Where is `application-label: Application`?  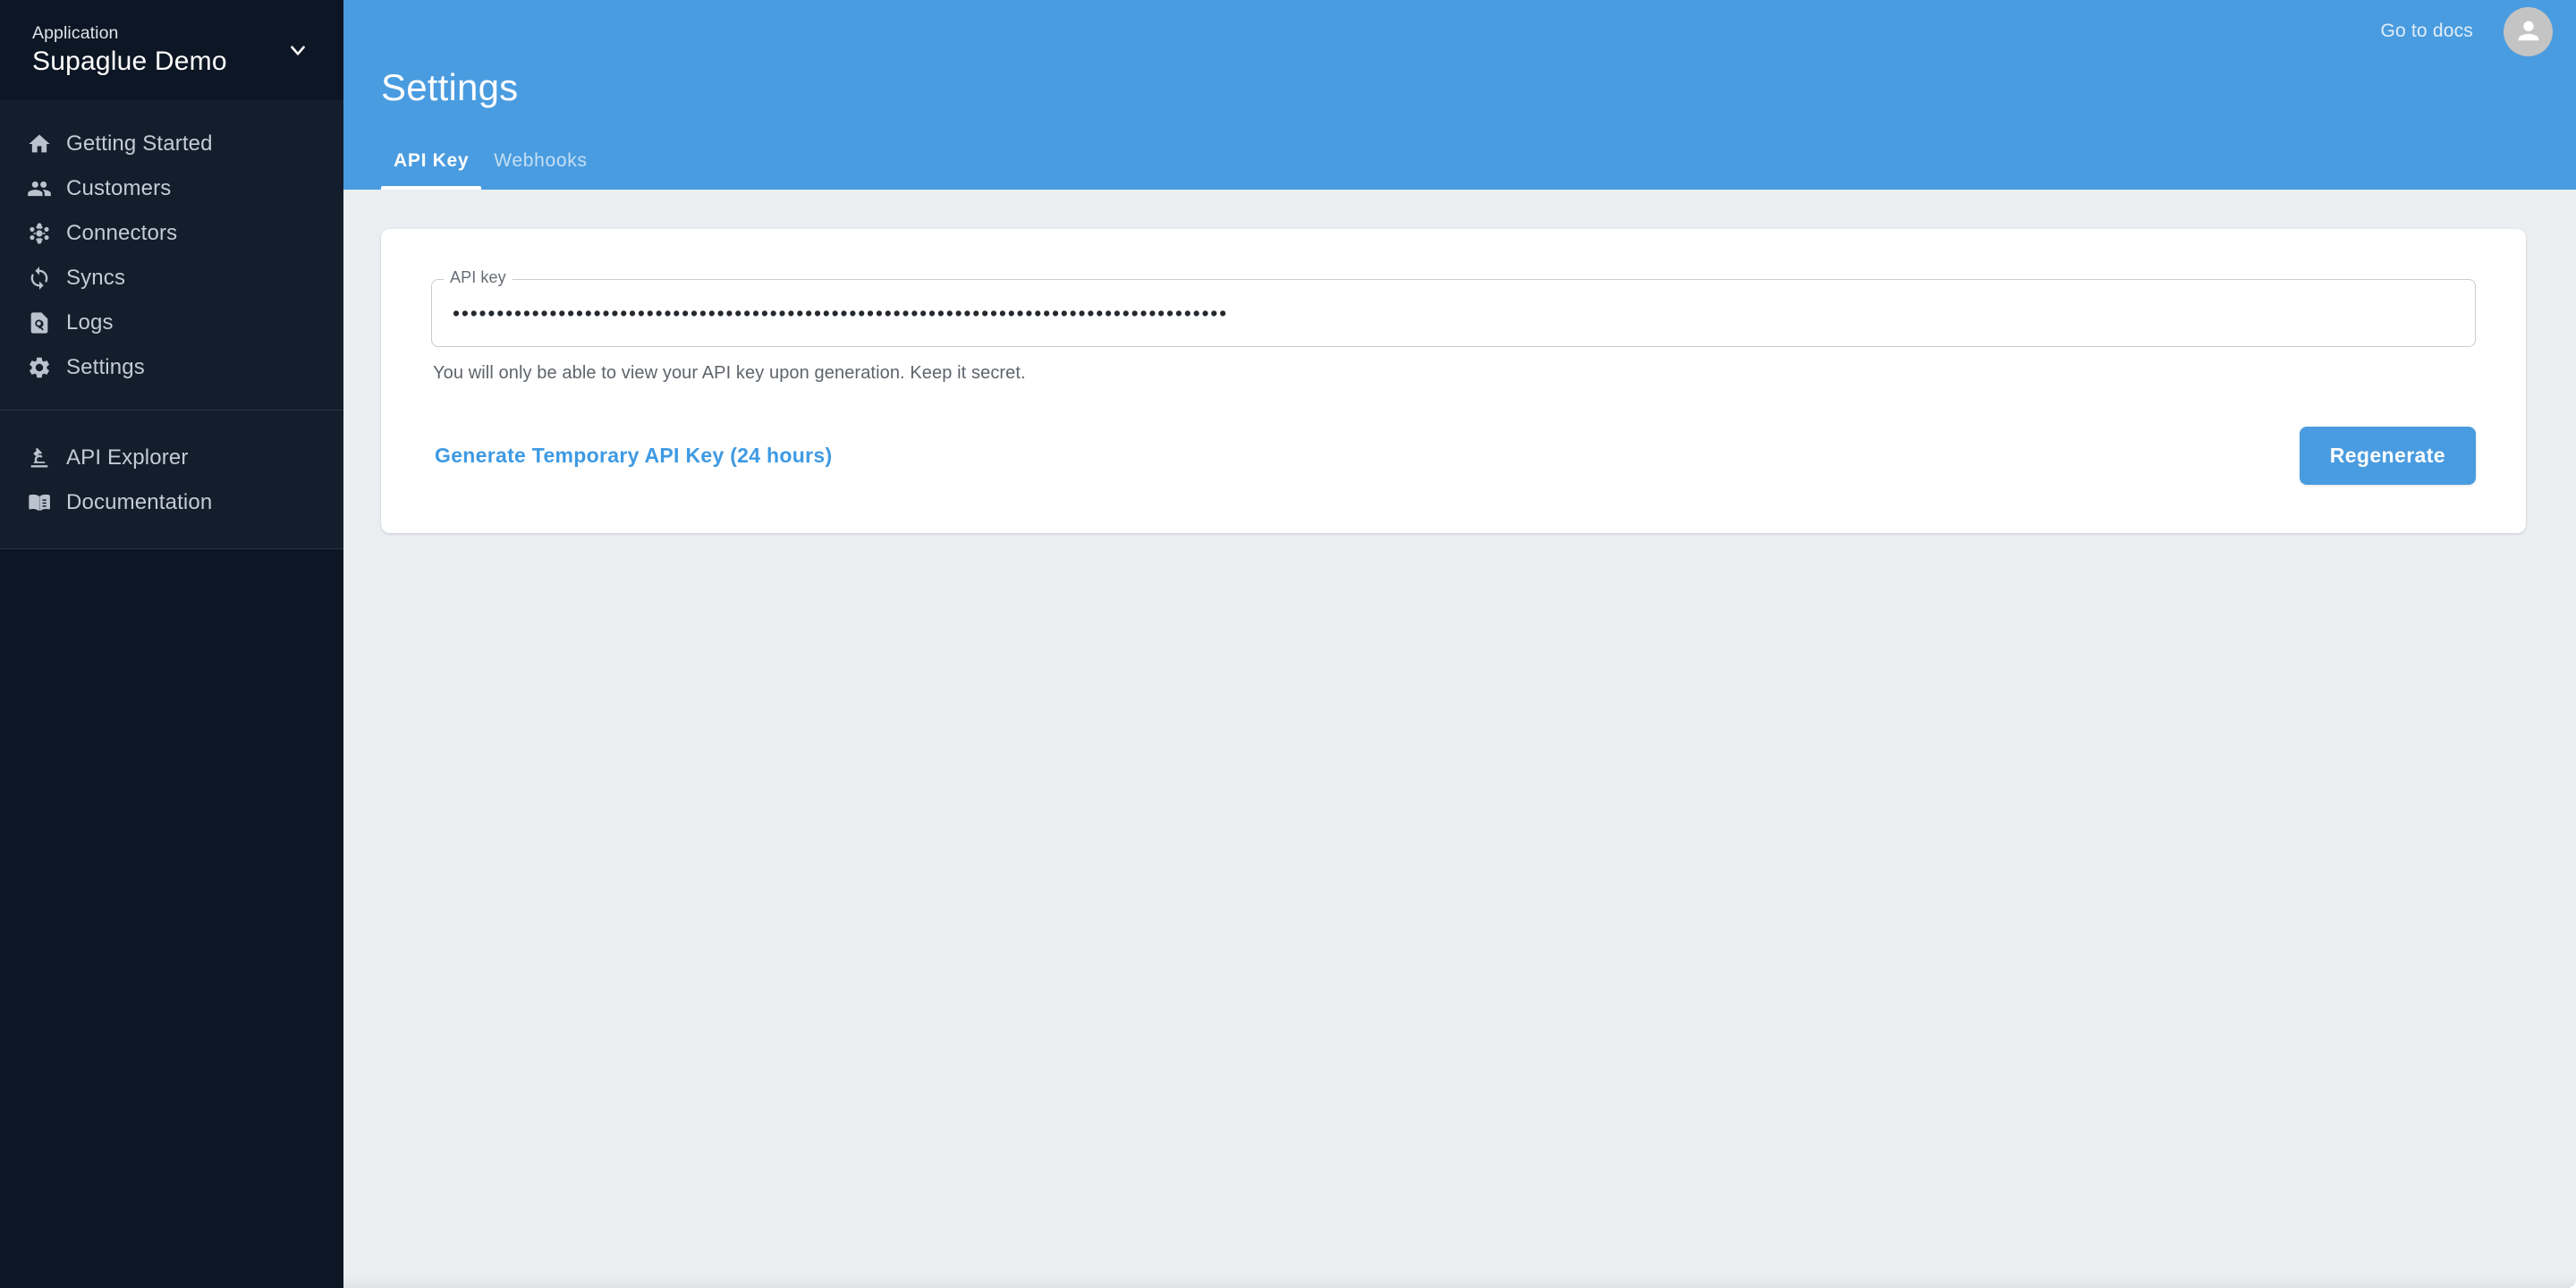
application-label: Application is located at coordinates (75, 32).